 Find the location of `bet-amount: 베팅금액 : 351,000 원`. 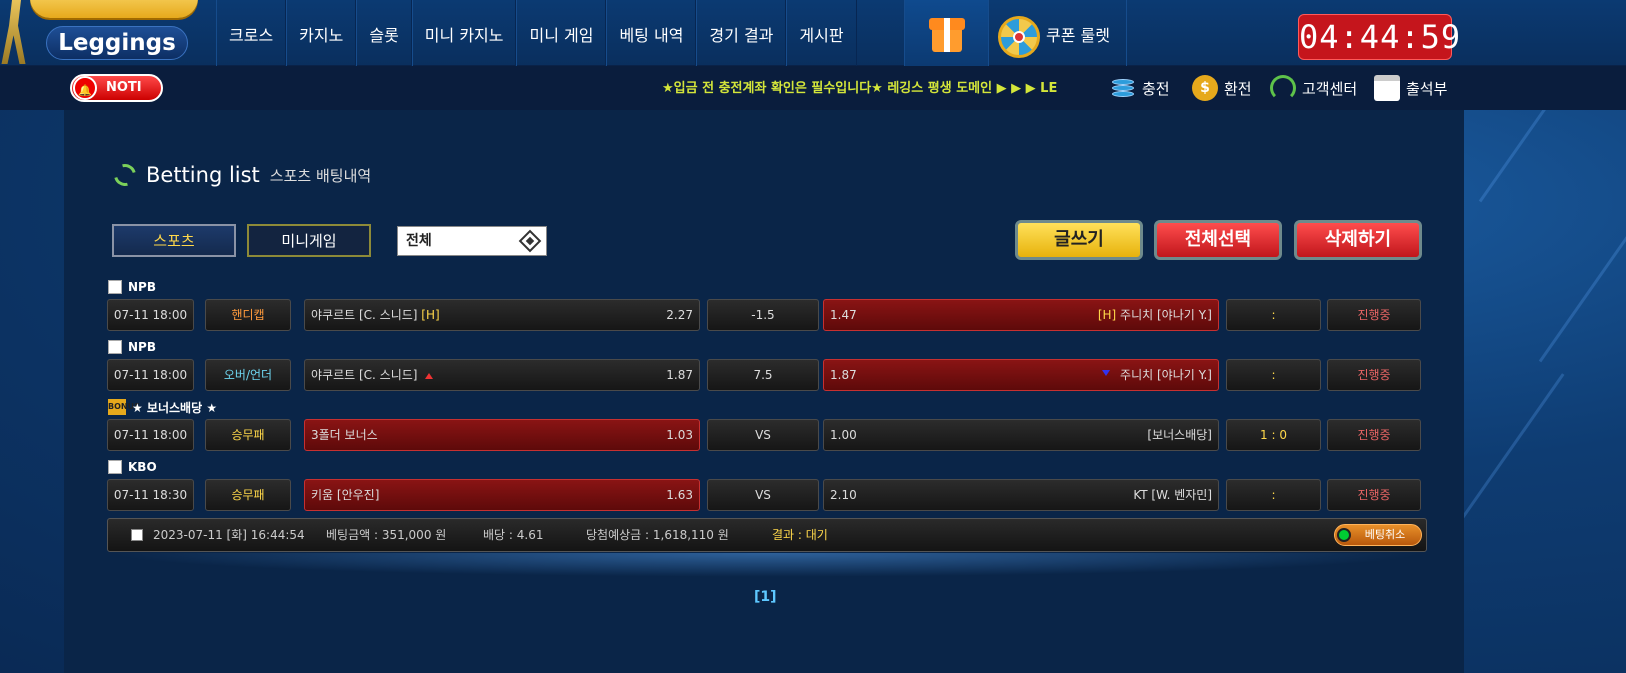

bet-amount: 베팅금액 : 351,000 원 is located at coordinates (386, 535).